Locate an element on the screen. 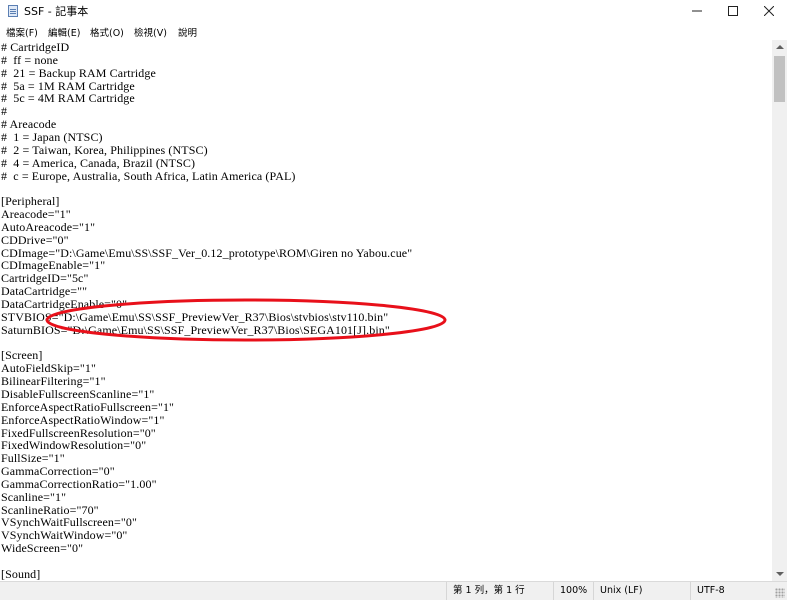 This screenshot has width=787, height=600. resize-grip-icon is located at coordinates (780, 593).